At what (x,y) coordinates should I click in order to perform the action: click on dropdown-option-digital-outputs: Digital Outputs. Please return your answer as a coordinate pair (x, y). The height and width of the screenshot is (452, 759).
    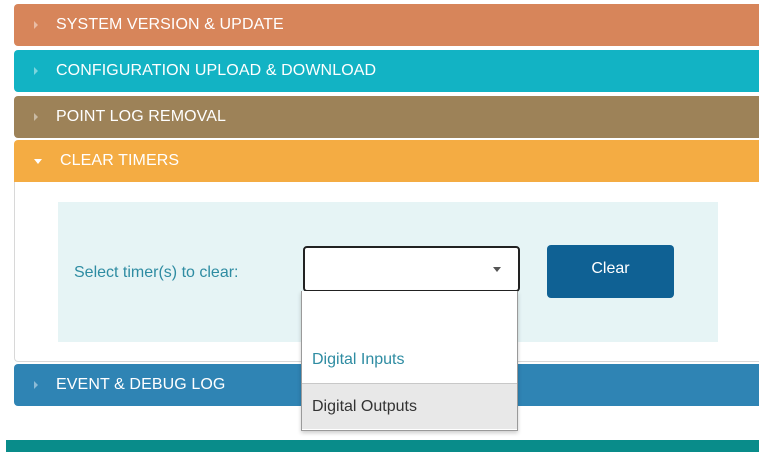
    Looking at the image, I should click on (409, 406).